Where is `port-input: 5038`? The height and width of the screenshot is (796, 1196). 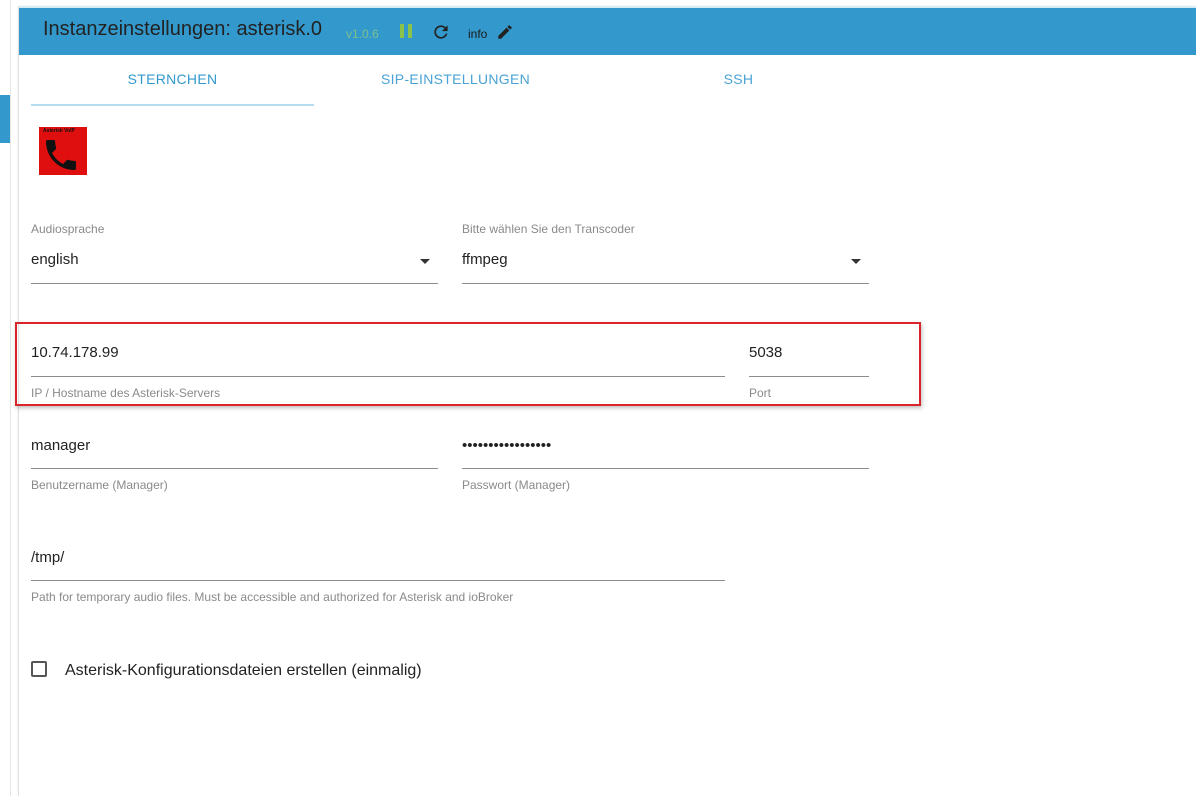 port-input: 5038 is located at coordinates (765, 352).